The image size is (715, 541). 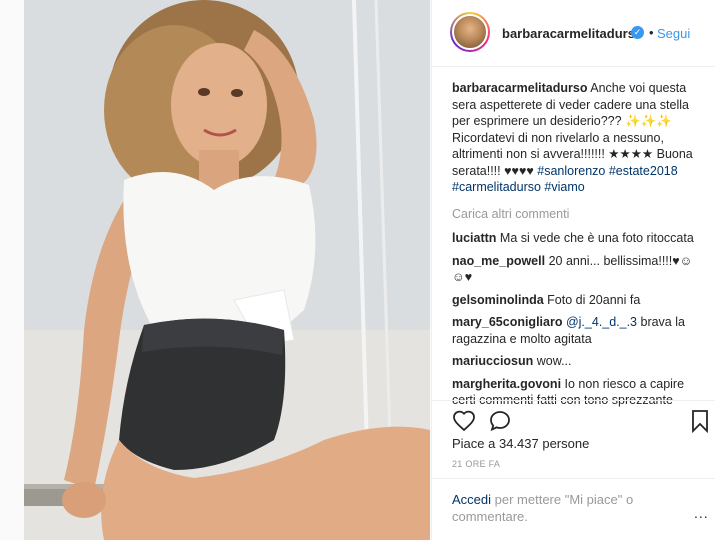 What do you see at coordinates (592, 299) in the screenshot?
I see `comment-text: Foto di 20anni fa` at bounding box center [592, 299].